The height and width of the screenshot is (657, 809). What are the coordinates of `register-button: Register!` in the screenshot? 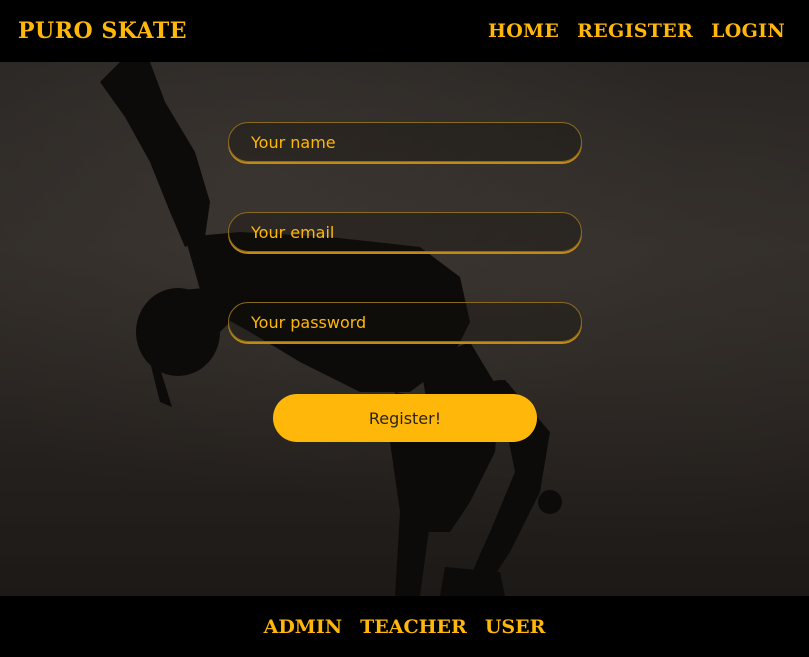 It's located at (405, 418).